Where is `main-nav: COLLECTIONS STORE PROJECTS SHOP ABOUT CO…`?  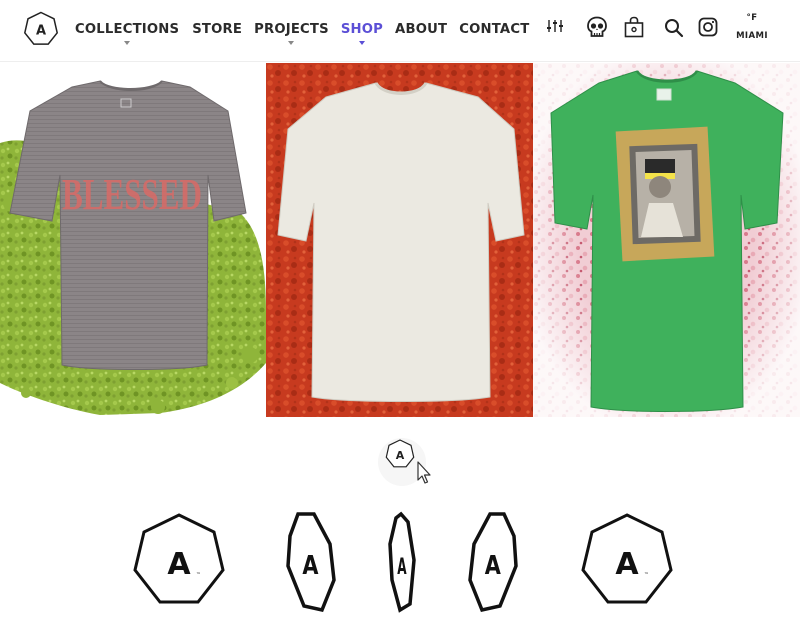
main-nav: COLLECTIONS STORE PROJECTS SHOP ABOUT CO… is located at coordinates (302, 33).